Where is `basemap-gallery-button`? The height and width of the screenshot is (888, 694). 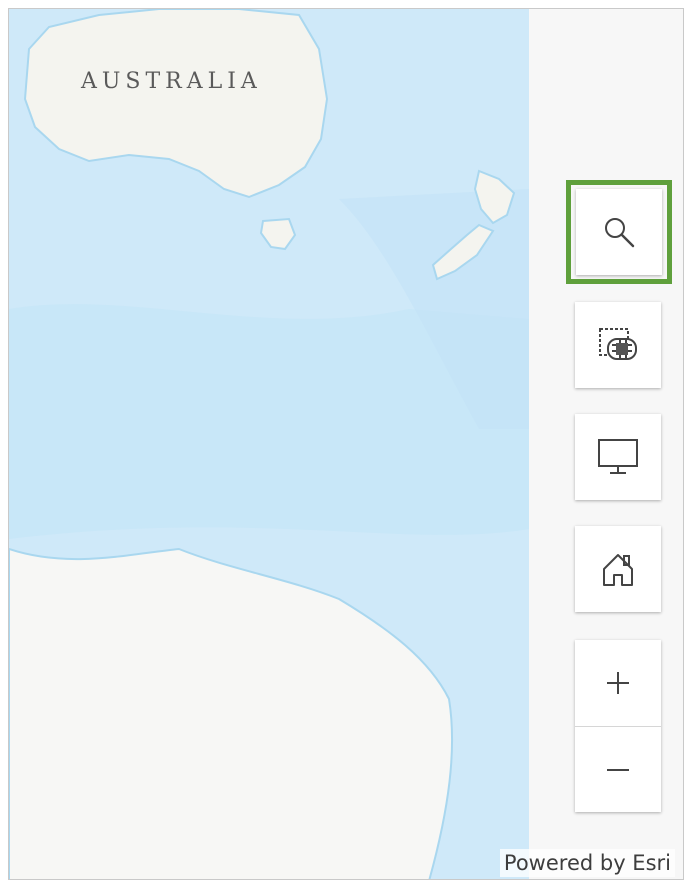 basemap-gallery-button is located at coordinates (618, 345).